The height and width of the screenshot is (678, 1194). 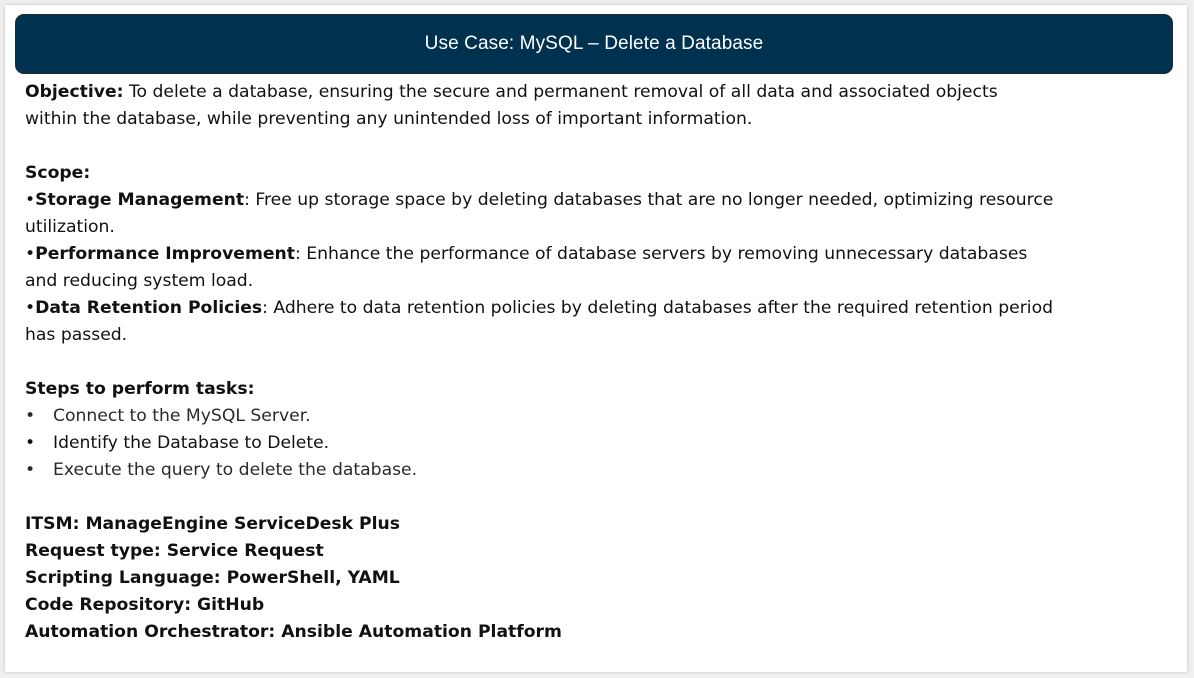 What do you see at coordinates (140, 389) in the screenshot?
I see `steps-heading-text: Steps to perform tasks:` at bounding box center [140, 389].